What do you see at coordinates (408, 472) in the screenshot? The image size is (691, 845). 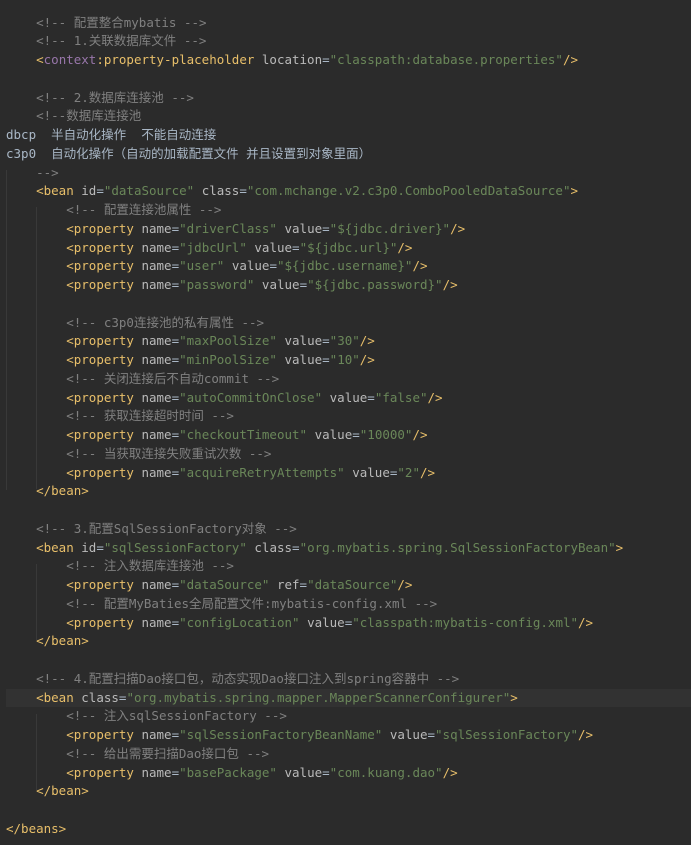 I see `attribute-value: "2"` at bounding box center [408, 472].